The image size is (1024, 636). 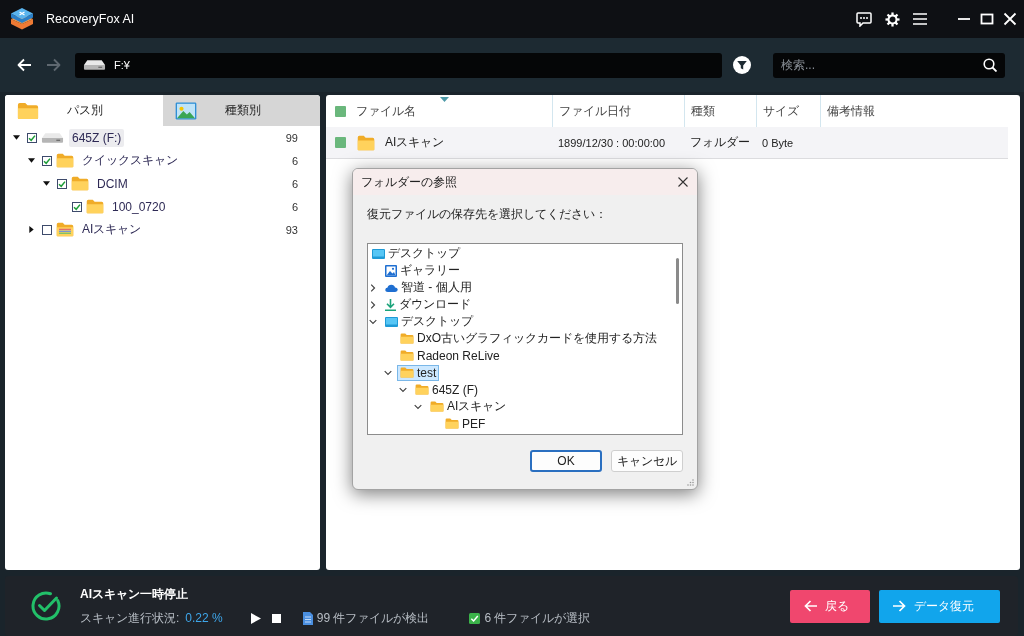 What do you see at coordinates (428, 304) in the screenshot?
I see `folder-tree-item: ダウンロード` at bounding box center [428, 304].